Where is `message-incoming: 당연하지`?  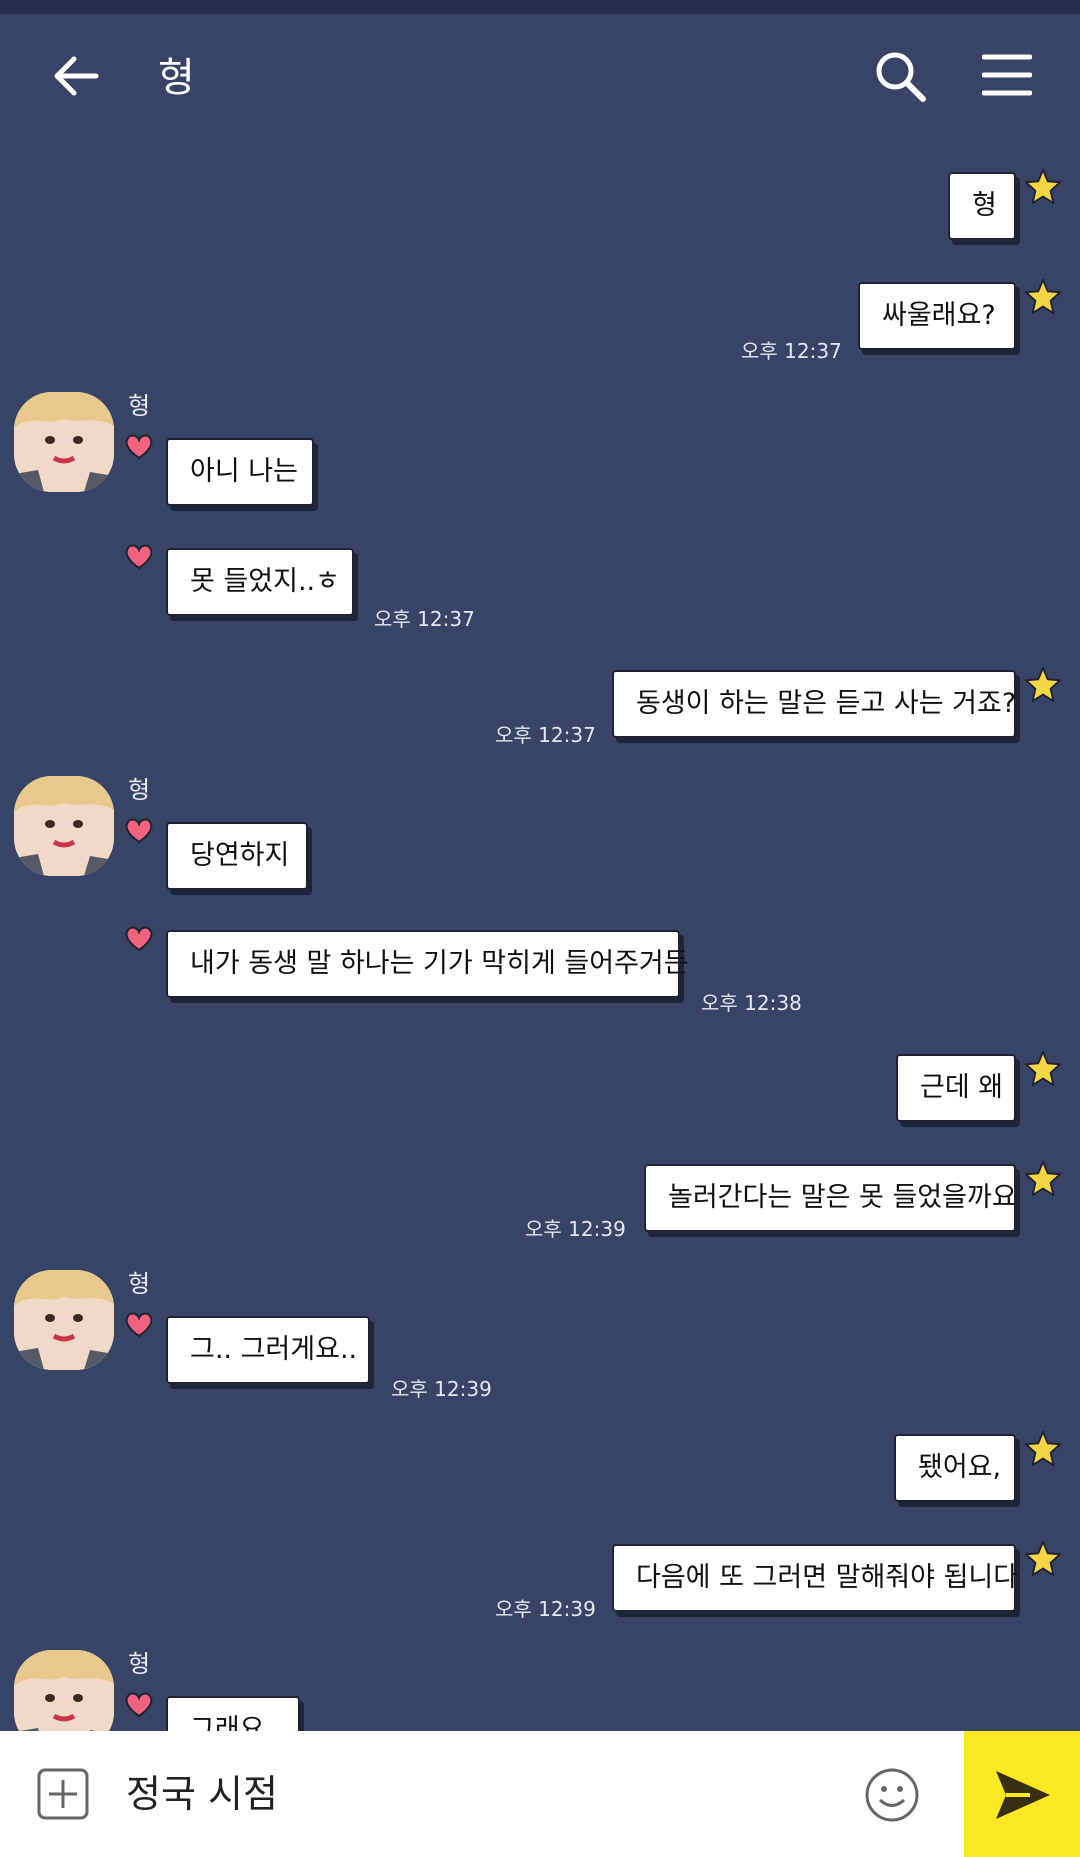 message-incoming: 당연하지 is located at coordinates (216, 856).